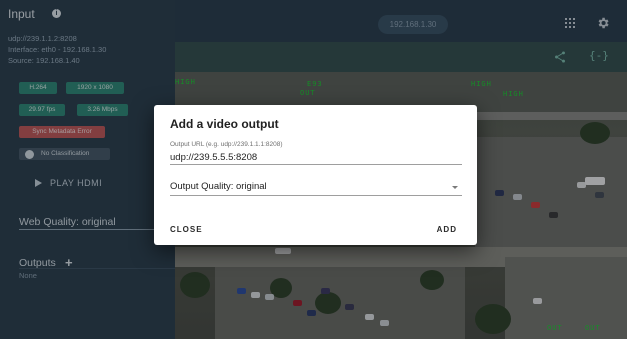 The width and height of the screenshot is (627, 339). Describe the element at coordinates (186, 229) in the screenshot. I see `close-button: CLOSE` at that location.